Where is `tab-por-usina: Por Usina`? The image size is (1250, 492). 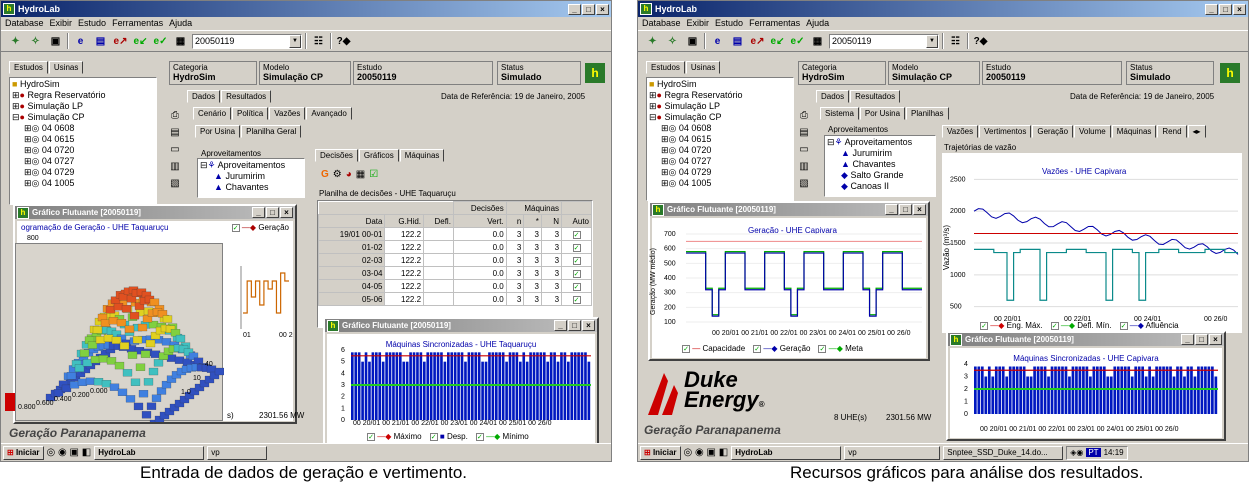
tab-por-usina: Por Usina is located at coordinates (218, 131).